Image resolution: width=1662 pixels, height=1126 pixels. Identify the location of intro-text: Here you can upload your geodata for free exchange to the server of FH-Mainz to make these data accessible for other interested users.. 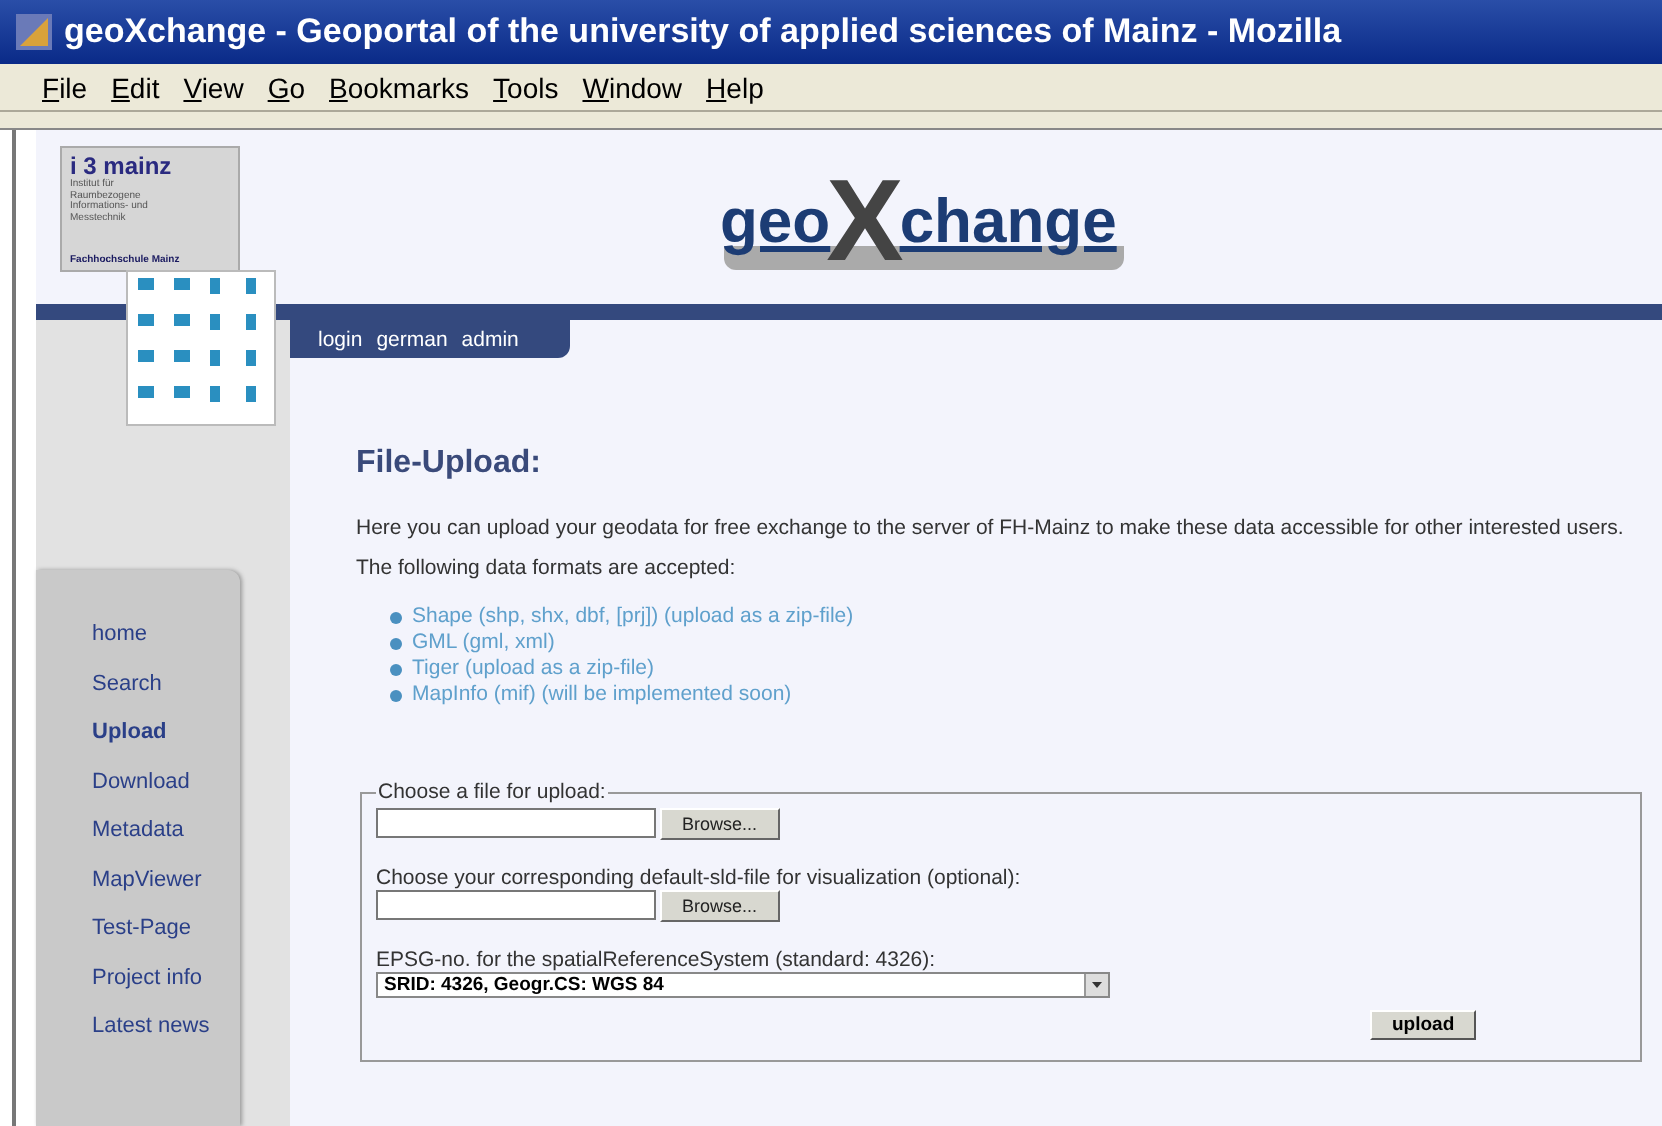
(991, 528).